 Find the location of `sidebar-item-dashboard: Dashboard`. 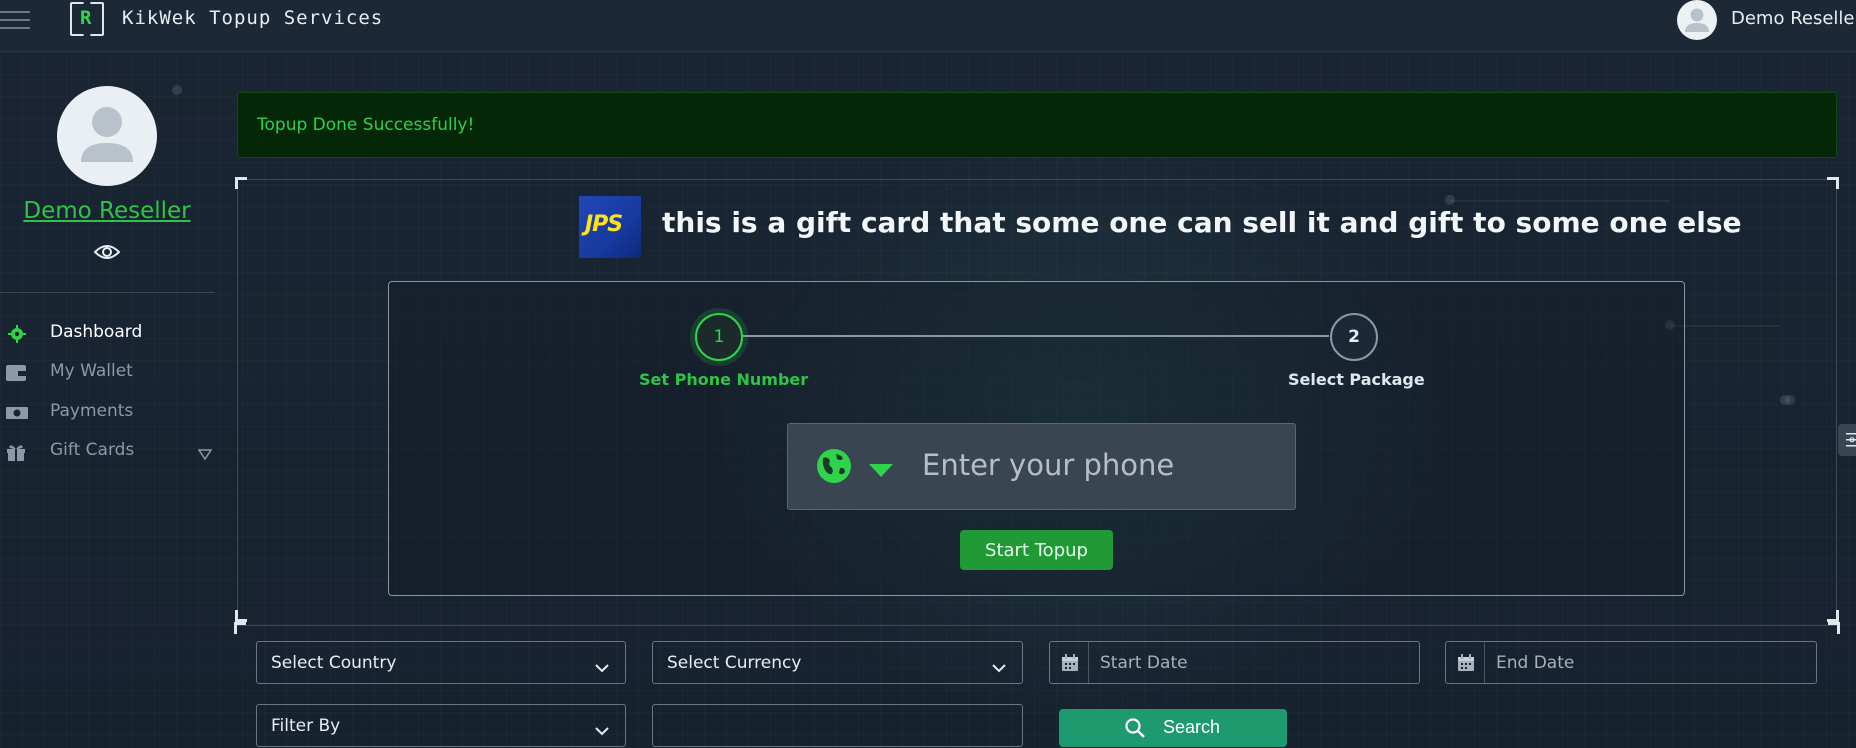

sidebar-item-dashboard: Dashboard is located at coordinates (110, 334).